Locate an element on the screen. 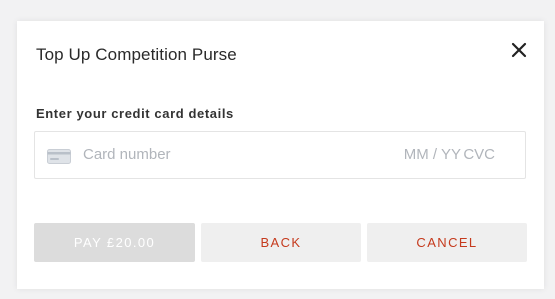 The width and height of the screenshot is (555, 299). close-icon is located at coordinates (519, 50).